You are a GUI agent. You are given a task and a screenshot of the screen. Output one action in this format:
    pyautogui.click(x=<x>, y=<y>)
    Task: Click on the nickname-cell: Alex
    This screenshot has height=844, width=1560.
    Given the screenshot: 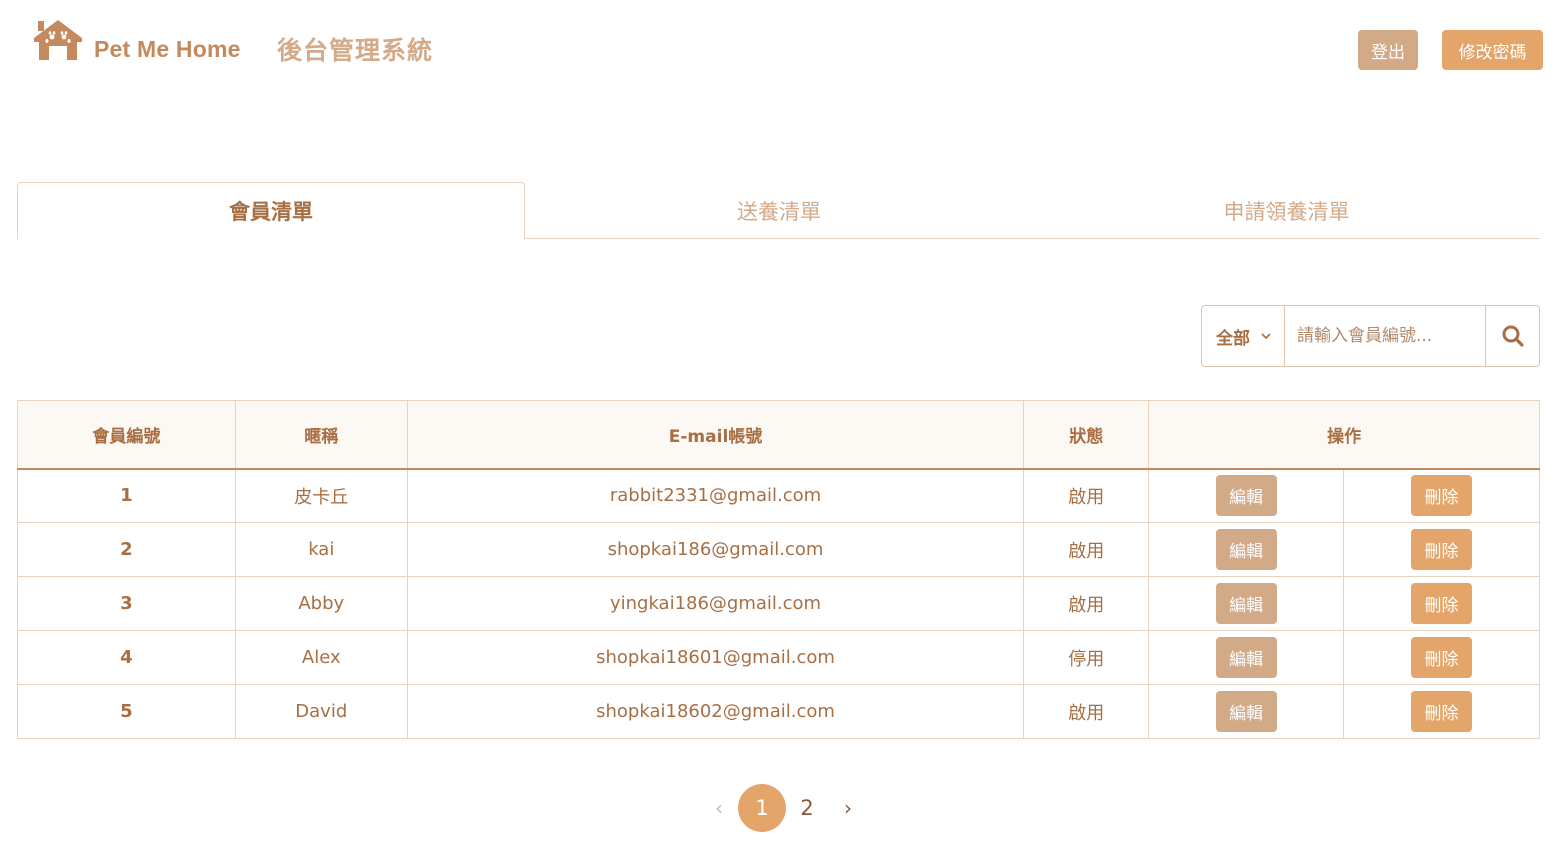 What is the action you would take?
    pyautogui.click(x=321, y=657)
    